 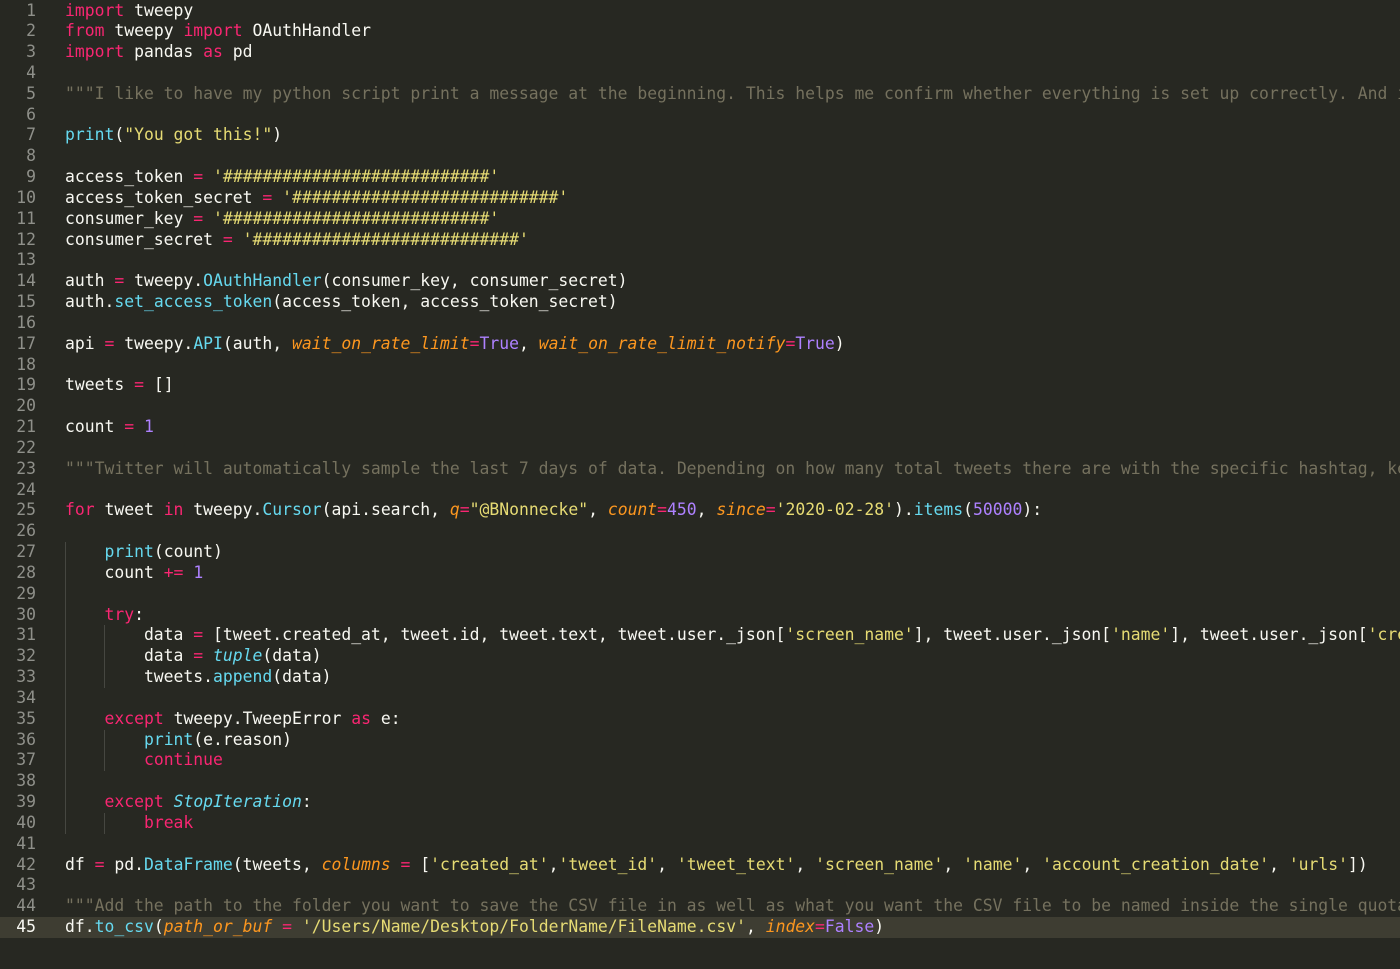 I want to click on code-line: 22, so click(x=700, y=448).